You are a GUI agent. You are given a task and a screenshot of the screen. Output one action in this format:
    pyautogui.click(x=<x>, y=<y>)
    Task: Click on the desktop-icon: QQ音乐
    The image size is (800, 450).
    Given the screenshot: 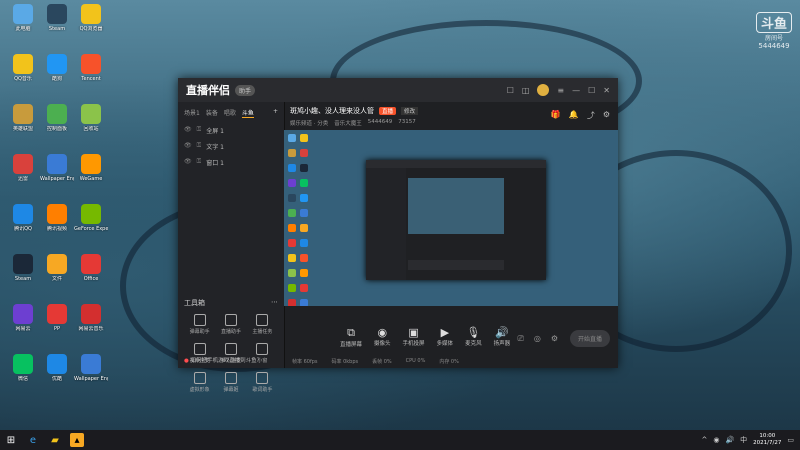 What is the action you would take?
    pyautogui.click(x=23, y=68)
    